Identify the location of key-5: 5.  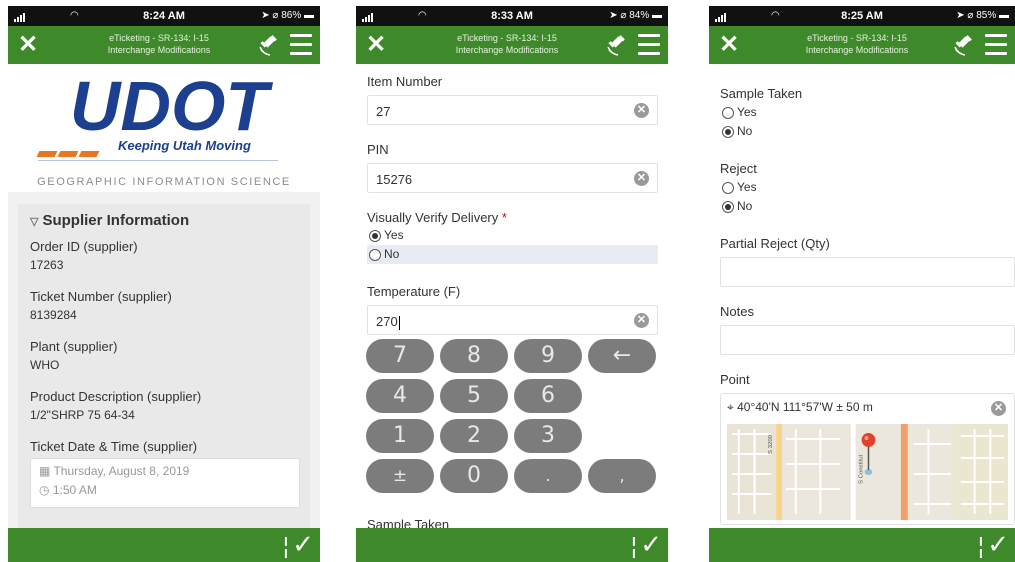
(474, 396).